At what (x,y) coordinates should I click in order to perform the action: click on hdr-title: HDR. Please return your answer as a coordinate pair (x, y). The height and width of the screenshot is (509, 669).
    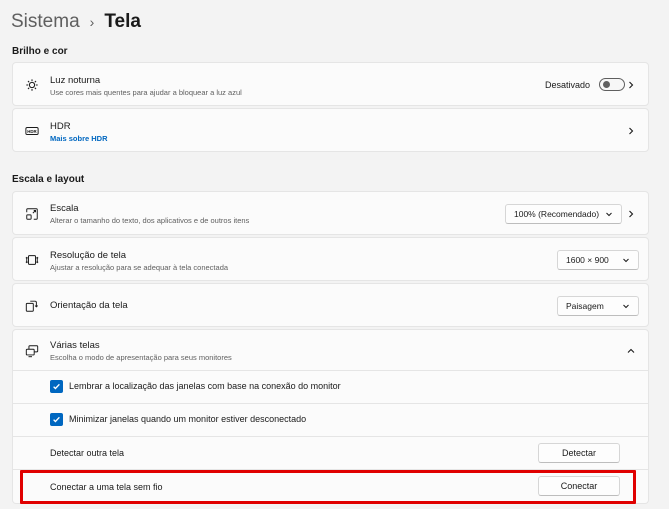
    Looking at the image, I should click on (60, 126).